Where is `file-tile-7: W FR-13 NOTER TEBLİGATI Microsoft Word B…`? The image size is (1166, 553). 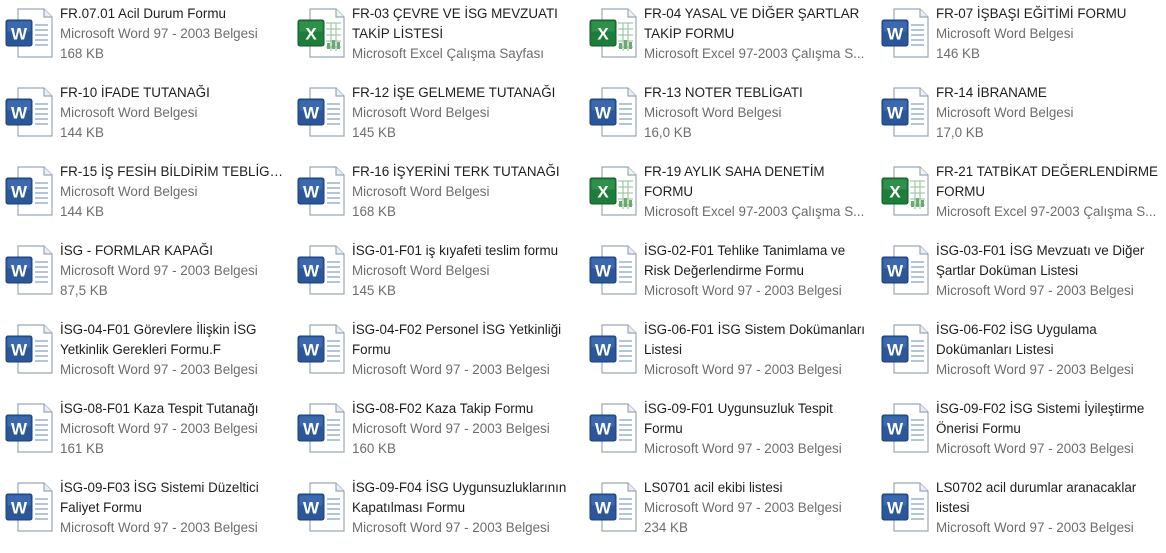
file-tile-7: W FR-13 NOTER TEBLİGATI Microsoft Word B… is located at coordinates (730, 118).